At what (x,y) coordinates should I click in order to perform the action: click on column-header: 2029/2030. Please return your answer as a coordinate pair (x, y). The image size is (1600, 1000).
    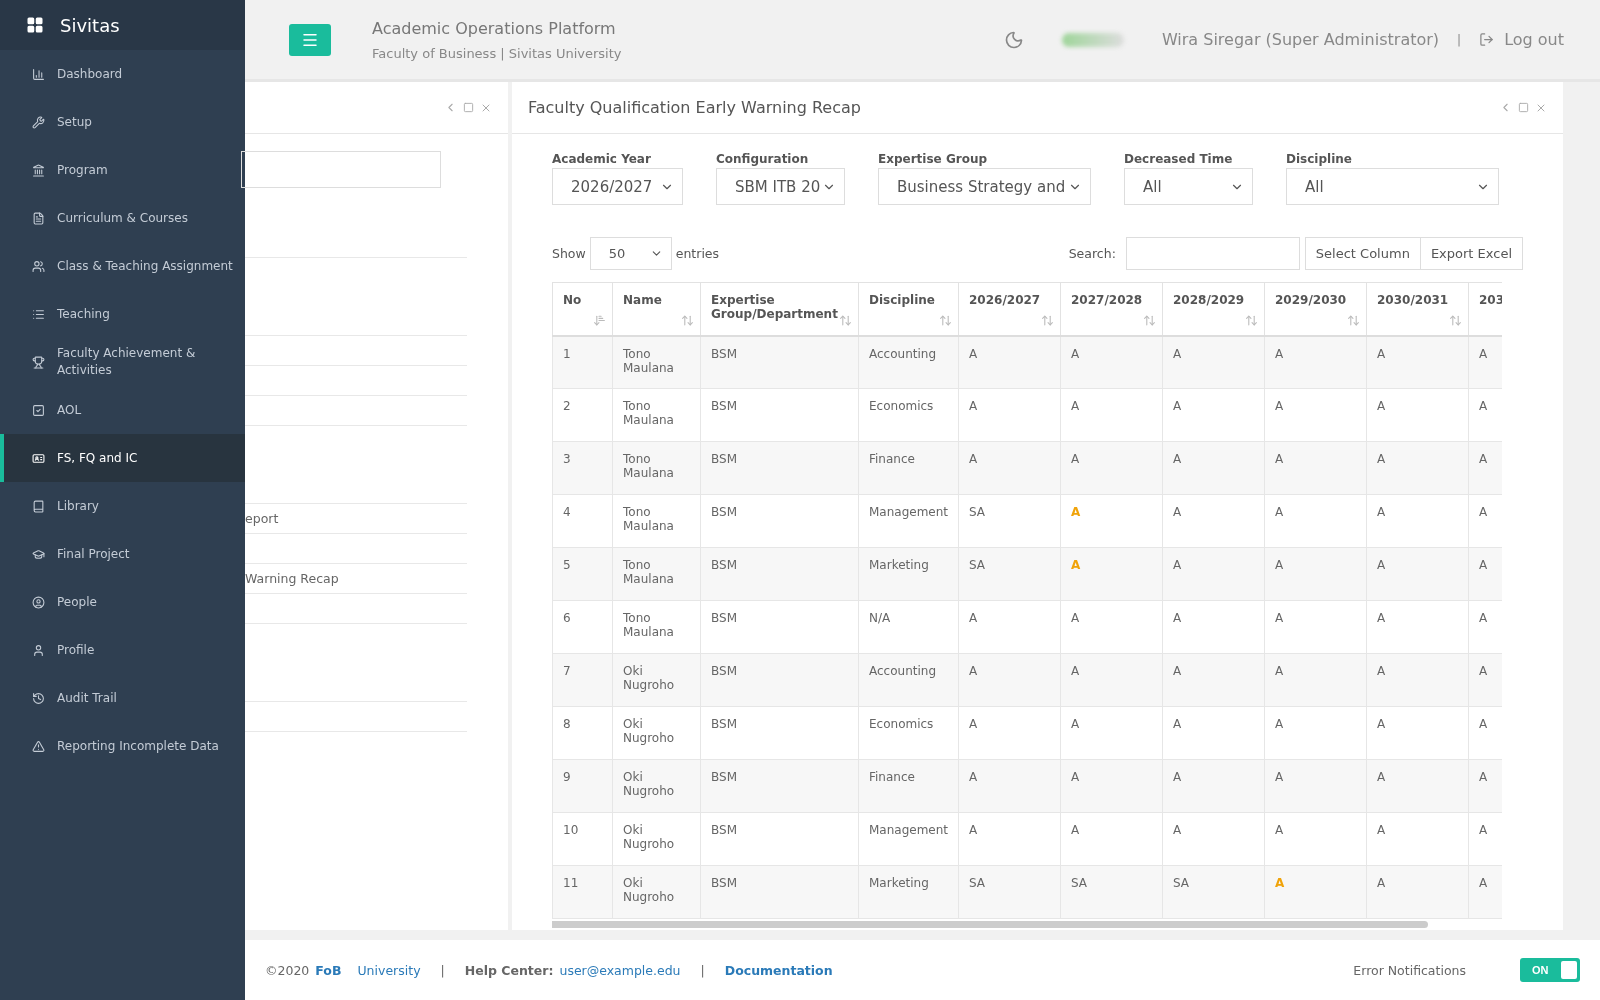
    Looking at the image, I should click on (1315, 309).